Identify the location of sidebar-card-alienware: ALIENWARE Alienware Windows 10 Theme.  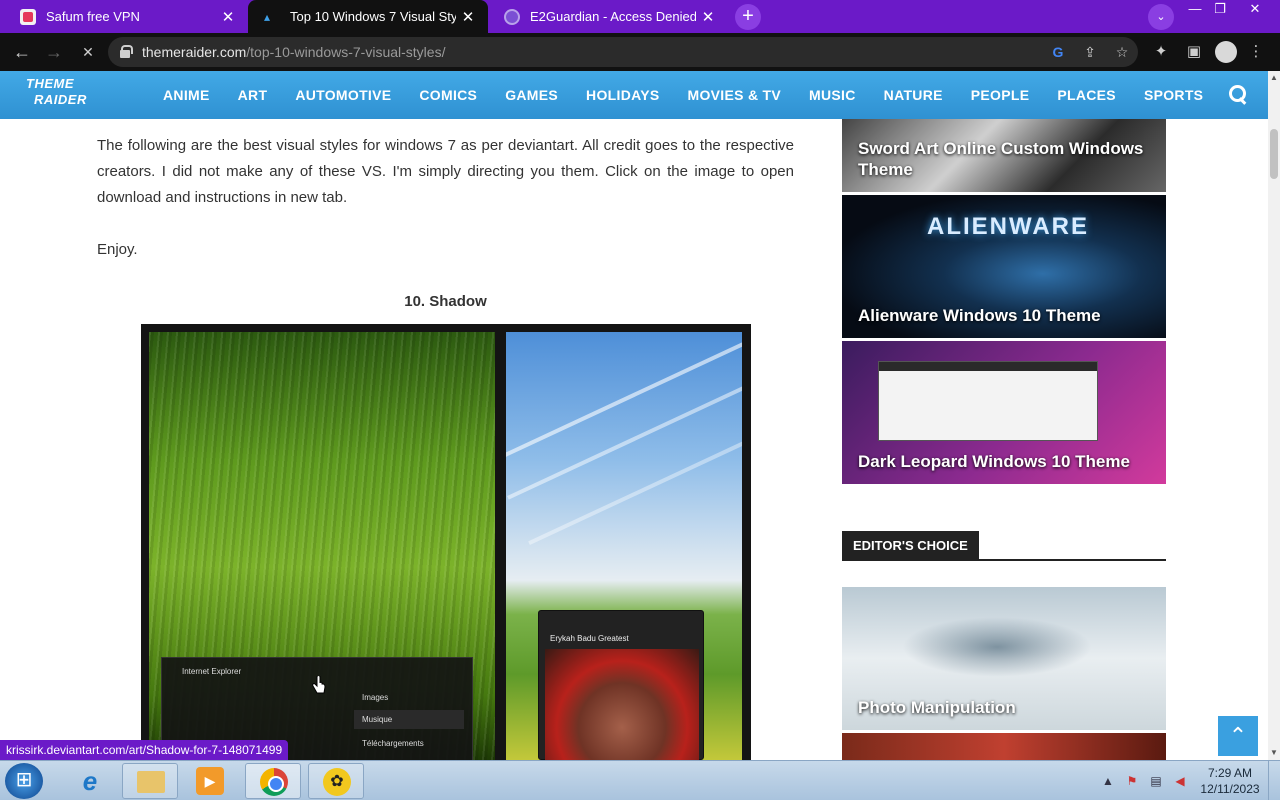
(1004, 266).